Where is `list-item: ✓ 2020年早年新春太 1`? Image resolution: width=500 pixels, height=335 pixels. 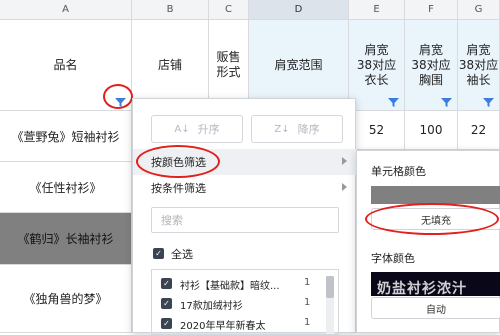
list-item: ✓ 2020年早年新春太 1 is located at coordinates (245, 324).